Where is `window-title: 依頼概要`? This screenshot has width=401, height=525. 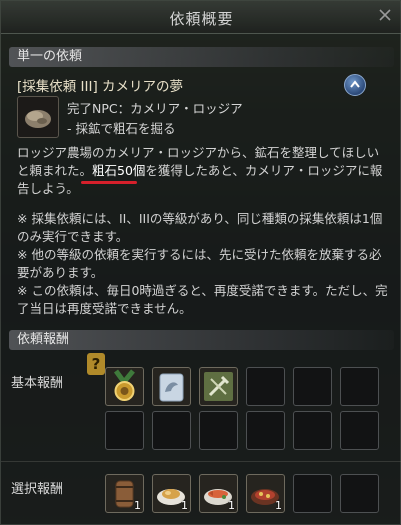 window-title: 依頼概要 is located at coordinates (201, 19).